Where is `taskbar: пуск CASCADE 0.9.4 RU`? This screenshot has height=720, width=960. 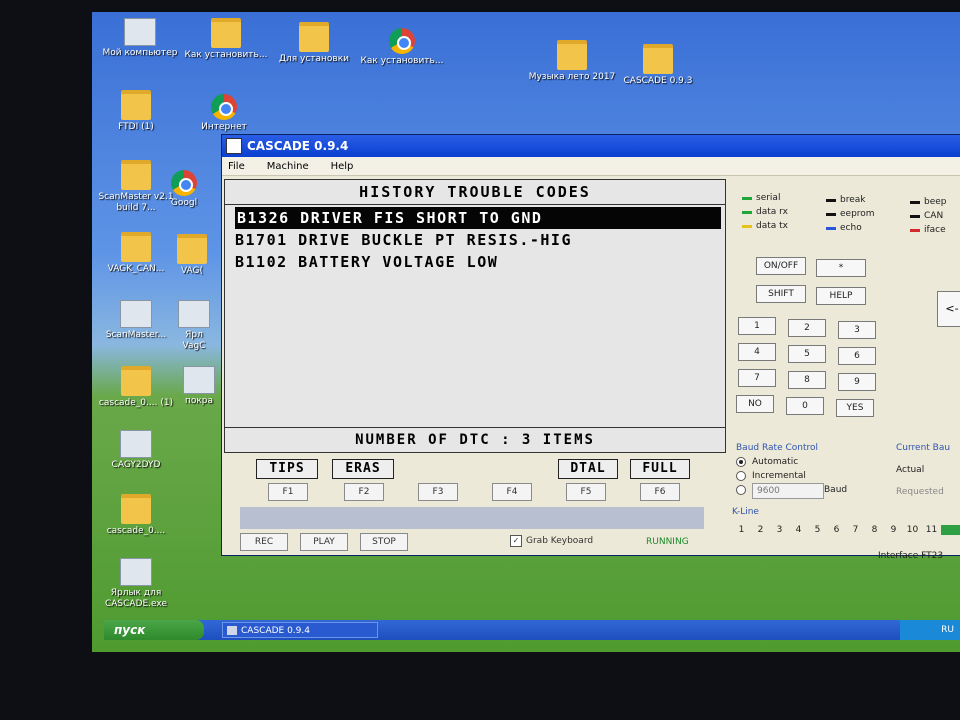
taskbar: пуск CASCADE 0.9.4 RU is located at coordinates (532, 630).